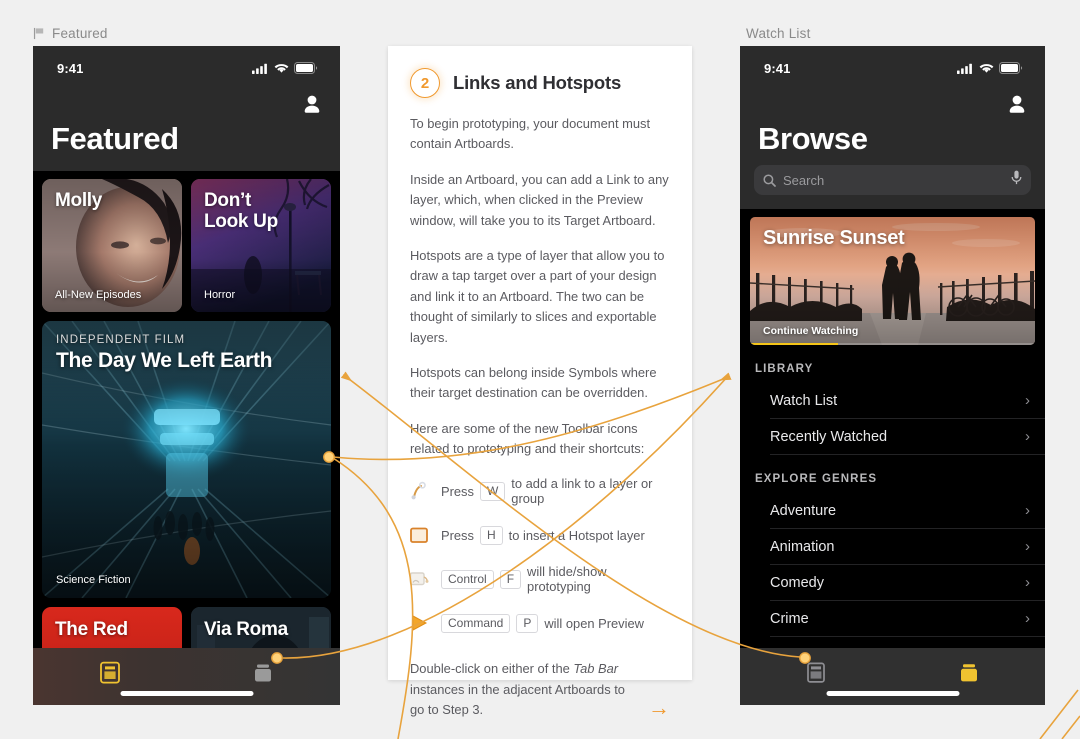 The width and height of the screenshot is (1080, 739). I want to click on shortcut-text: Control F will hide/show prototyping, so click(556, 579).